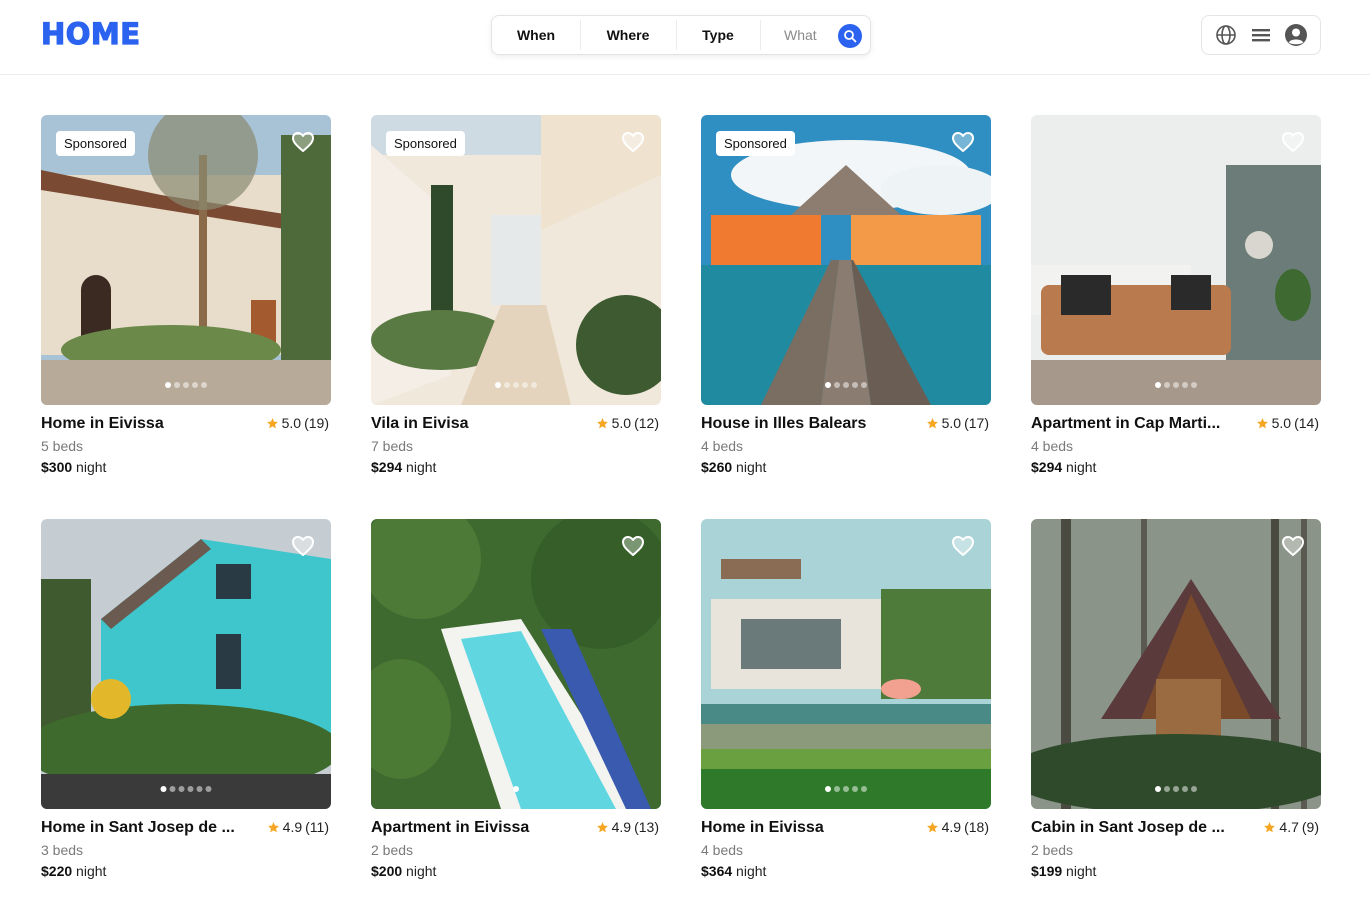 The height and width of the screenshot is (906, 1370). Describe the element at coordinates (425, 143) in the screenshot. I see `sponsored-badge: Sponsored` at that location.